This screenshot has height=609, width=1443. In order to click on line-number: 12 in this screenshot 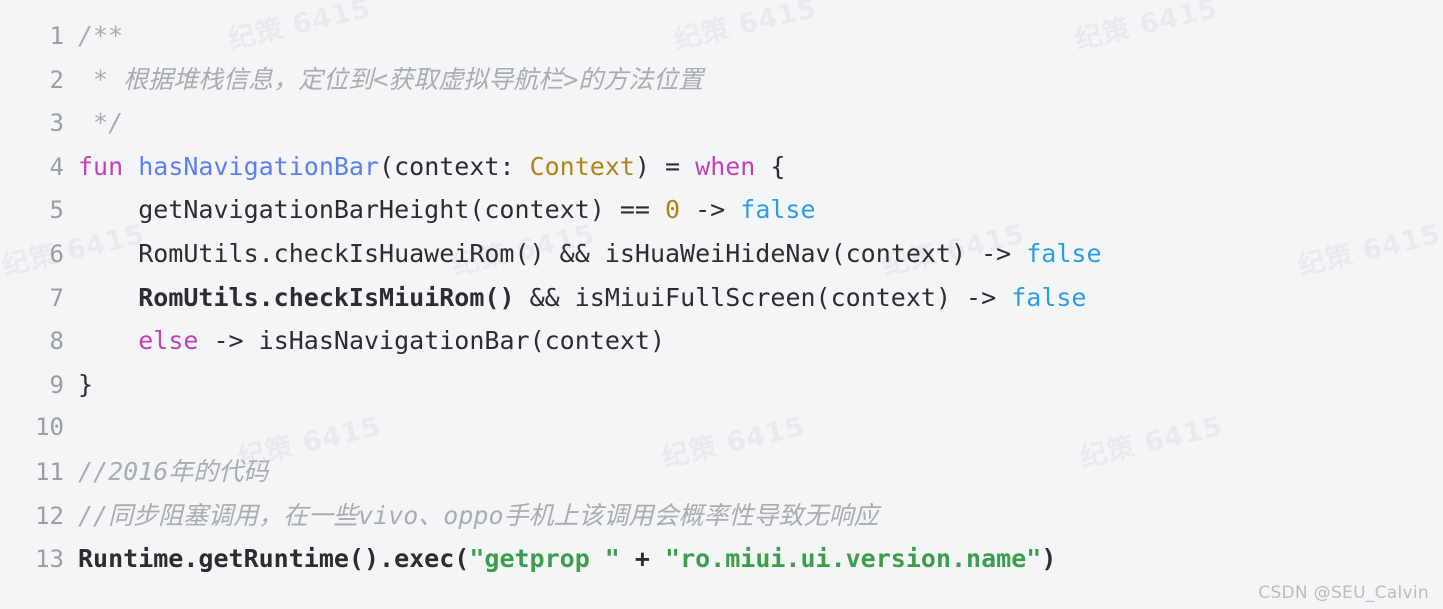, I will do `click(49, 515)`.